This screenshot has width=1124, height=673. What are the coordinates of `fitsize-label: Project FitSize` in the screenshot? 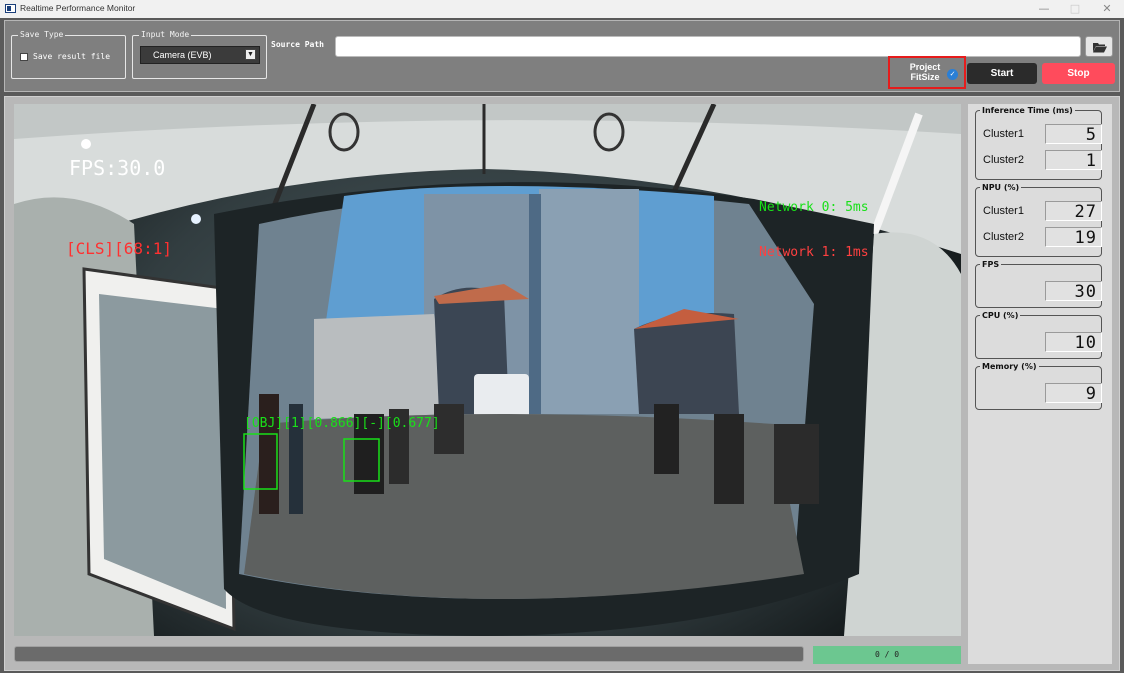 It's located at (925, 72).